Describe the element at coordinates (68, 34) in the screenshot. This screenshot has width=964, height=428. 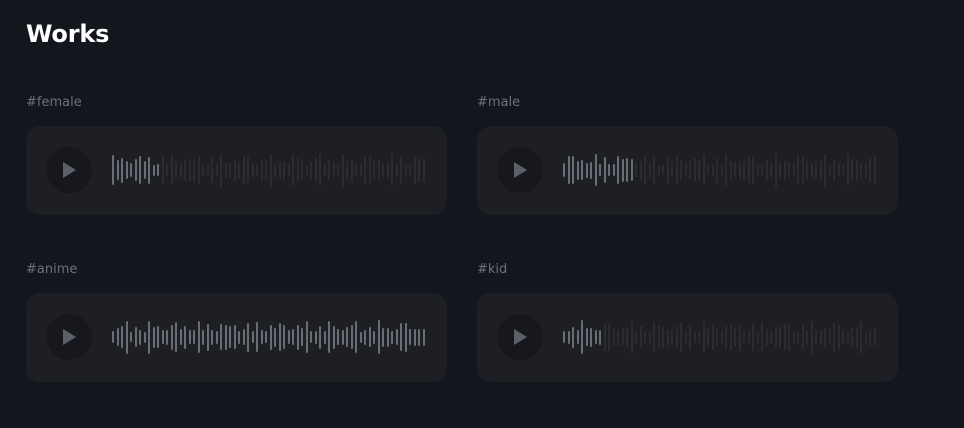
I see `section-title: Works` at that location.